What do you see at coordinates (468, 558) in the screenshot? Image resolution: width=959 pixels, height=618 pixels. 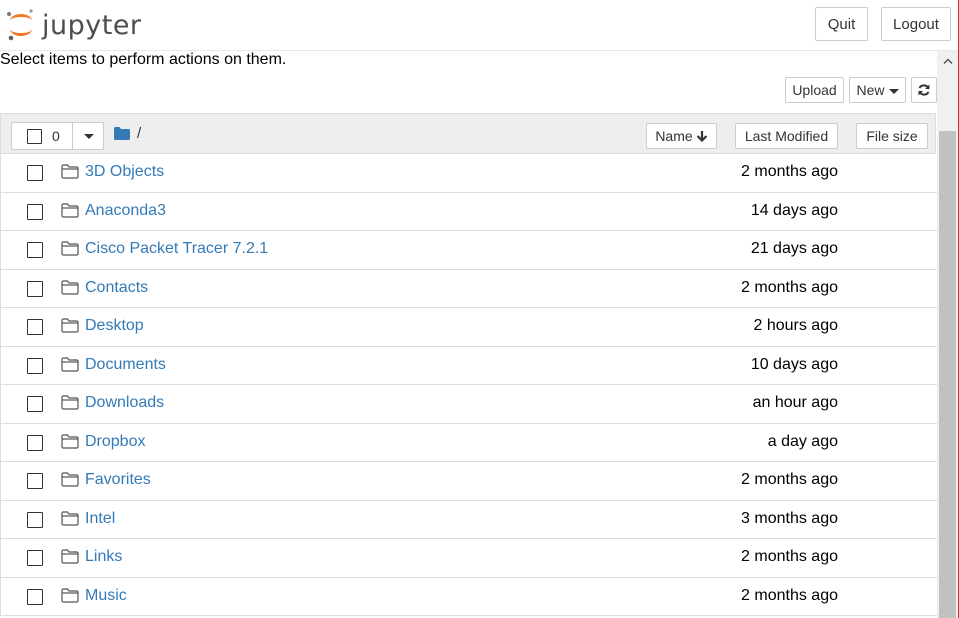 I see `list-item: Links 2 months ago` at bounding box center [468, 558].